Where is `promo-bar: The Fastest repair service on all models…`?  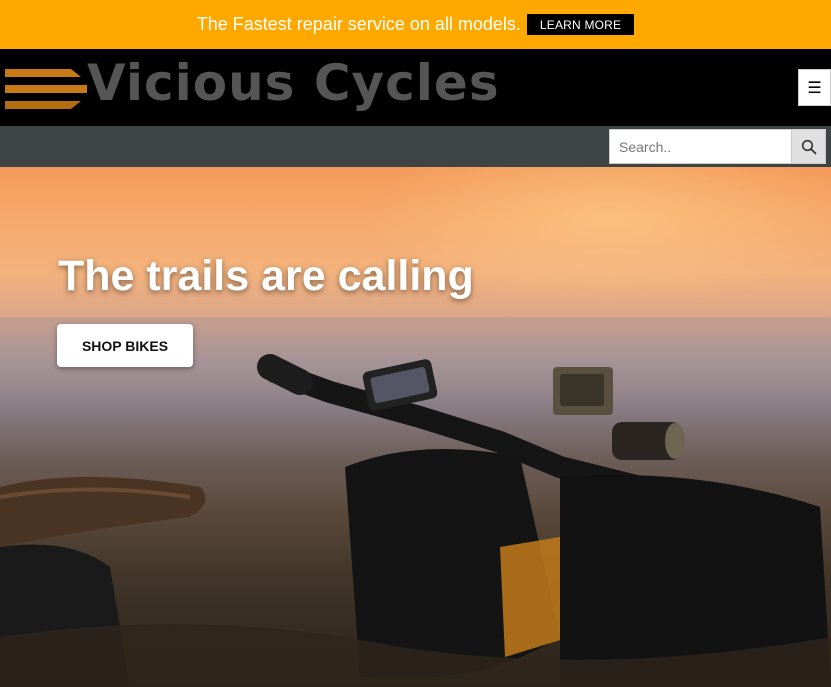 promo-bar: The Fastest repair service on all models… is located at coordinates (415, 24).